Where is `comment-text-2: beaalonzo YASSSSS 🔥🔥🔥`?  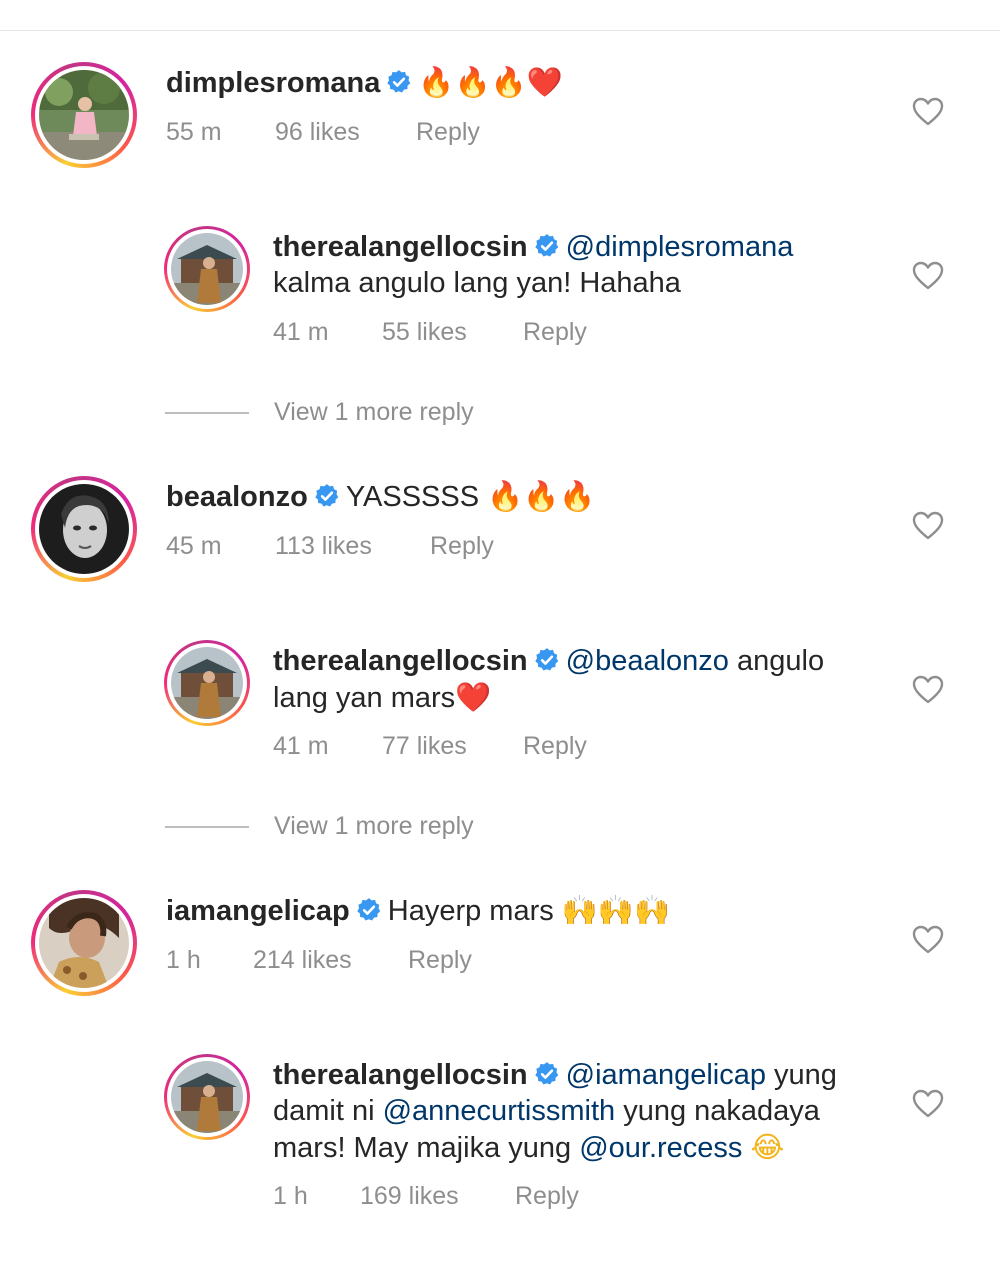
comment-text-2: beaalonzo YASSSSS 🔥🔥🔥 is located at coordinates (380, 496).